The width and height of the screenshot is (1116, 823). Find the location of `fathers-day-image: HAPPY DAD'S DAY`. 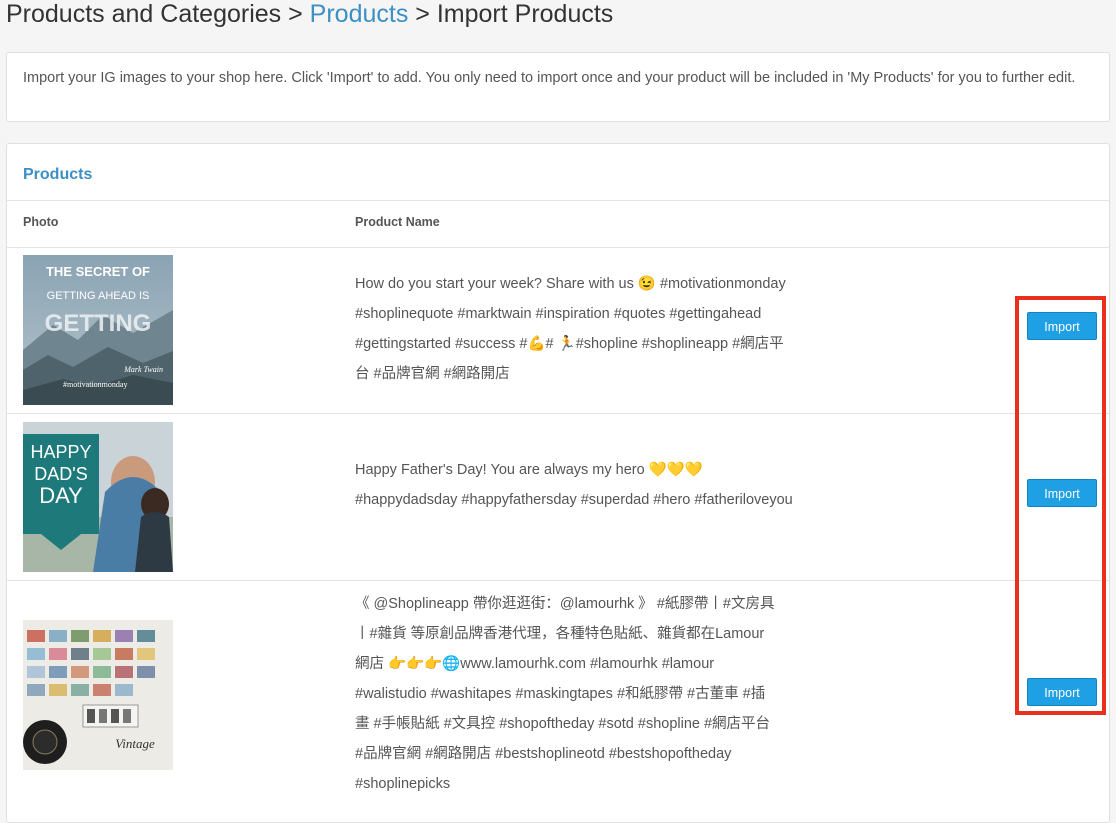

fathers-day-image: HAPPY DAD'S DAY is located at coordinates (98, 497).